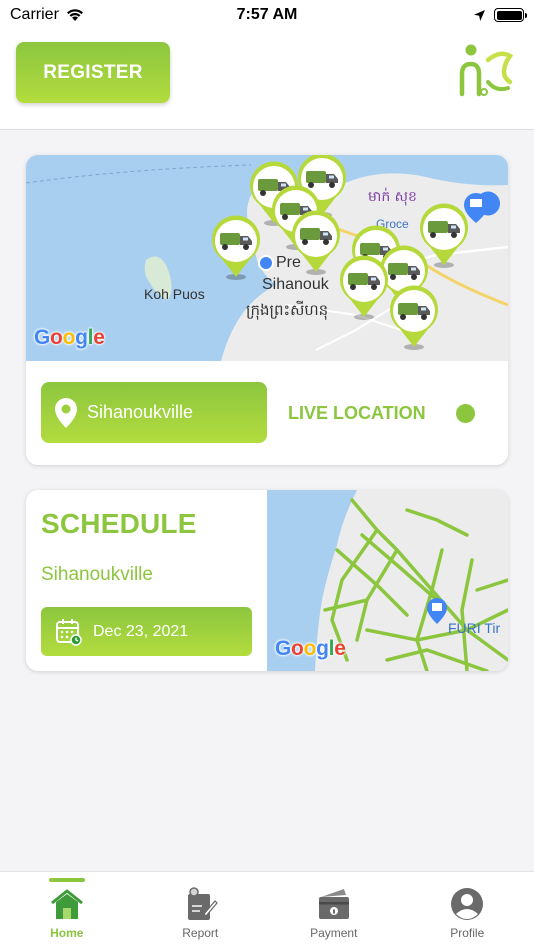 The height and width of the screenshot is (950, 534). Describe the element at coordinates (486, 70) in the screenshot. I see `app-logo` at that location.